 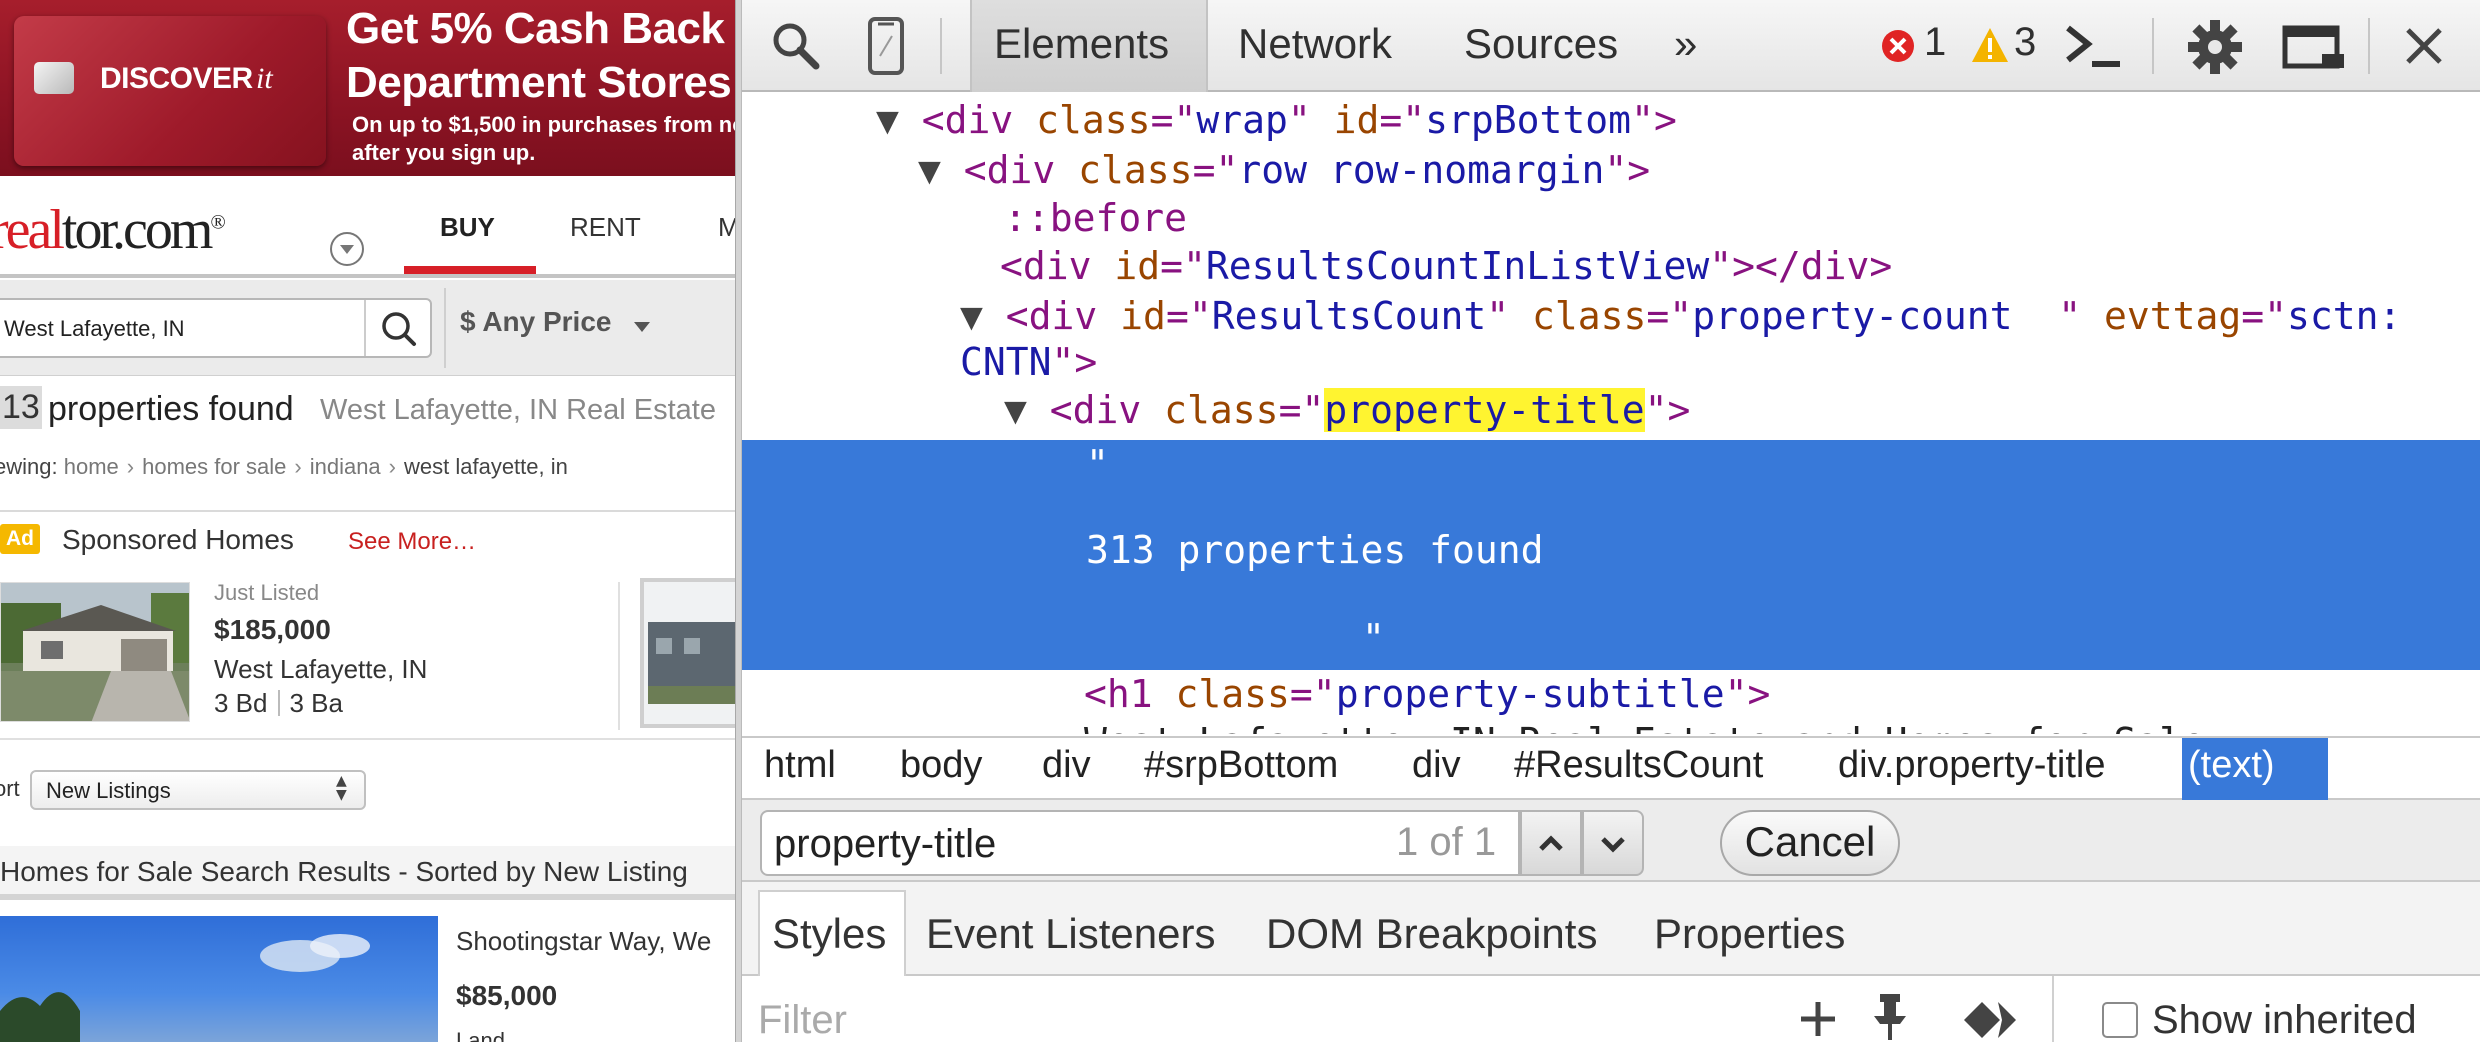 I want to click on result-address: Shootingstar Way, We, so click(x=583, y=941).